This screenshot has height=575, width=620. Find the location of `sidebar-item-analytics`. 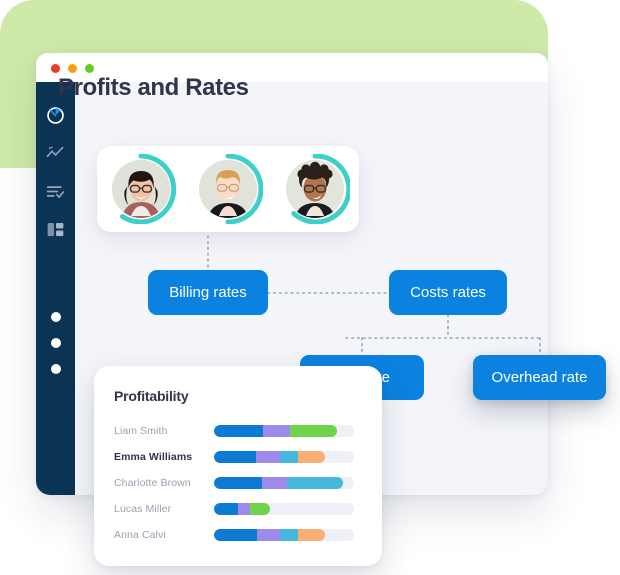

sidebar-item-analytics is located at coordinates (55, 153).